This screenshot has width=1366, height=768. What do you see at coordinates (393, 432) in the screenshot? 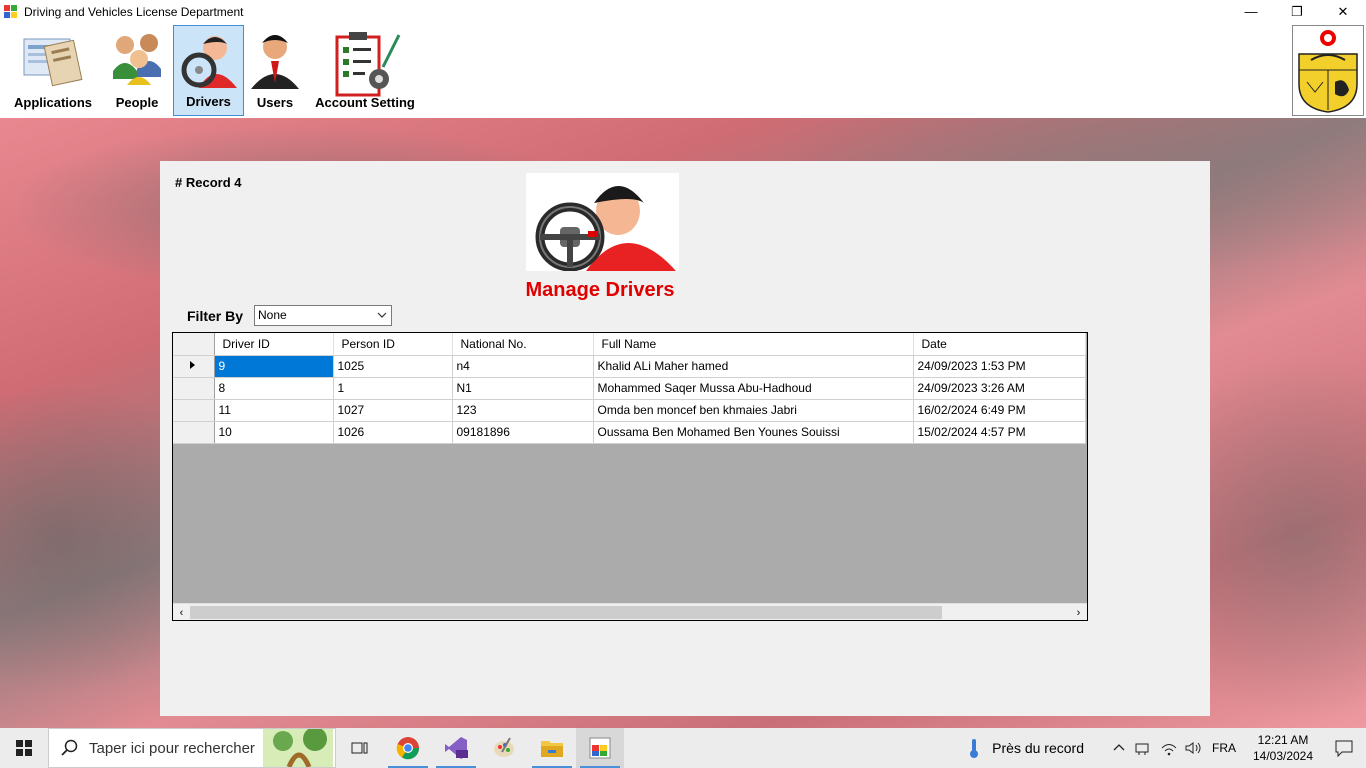
I see `cell-person-id: 1026` at bounding box center [393, 432].